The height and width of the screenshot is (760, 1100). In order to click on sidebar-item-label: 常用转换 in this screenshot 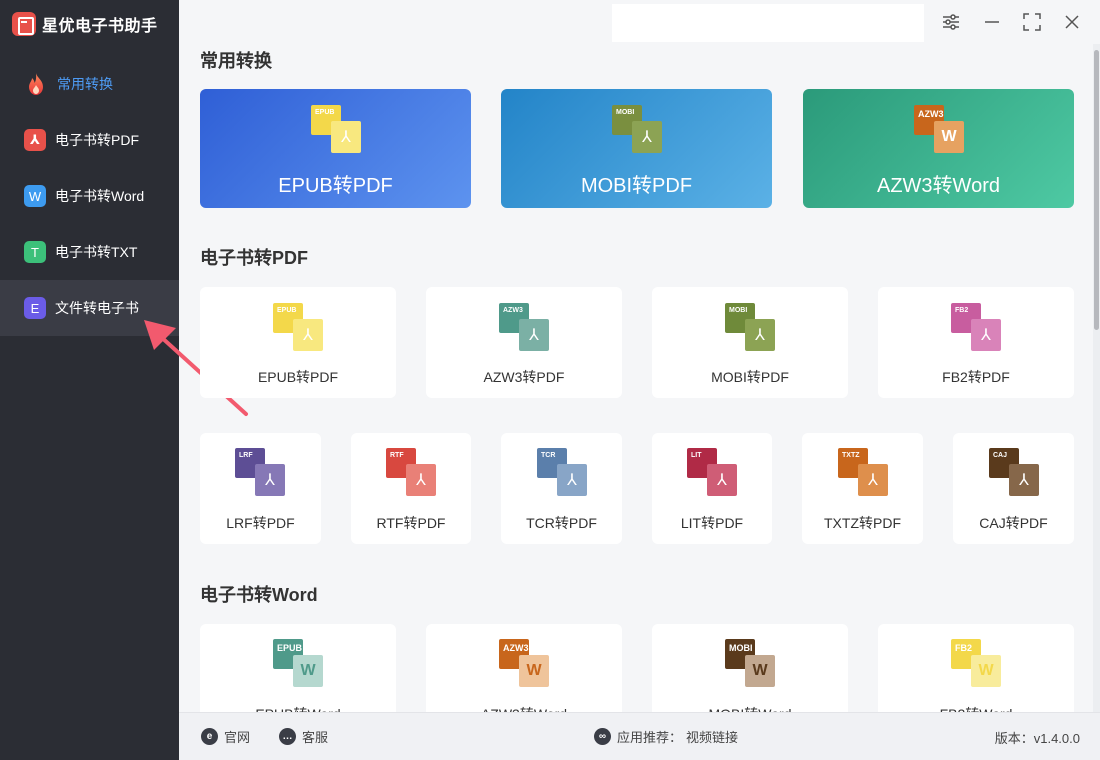, I will do `click(85, 84)`.